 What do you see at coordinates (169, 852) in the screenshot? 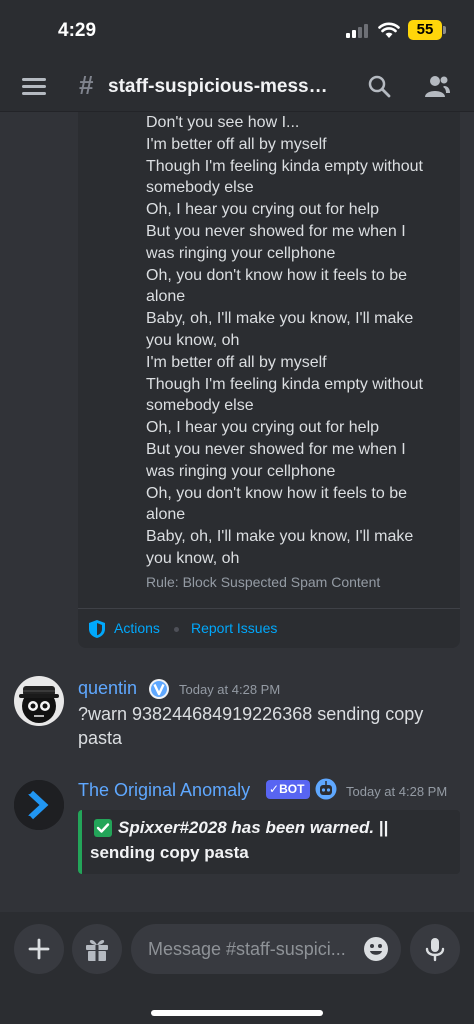
I see `warn-reason: sending copy pasta` at bounding box center [169, 852].